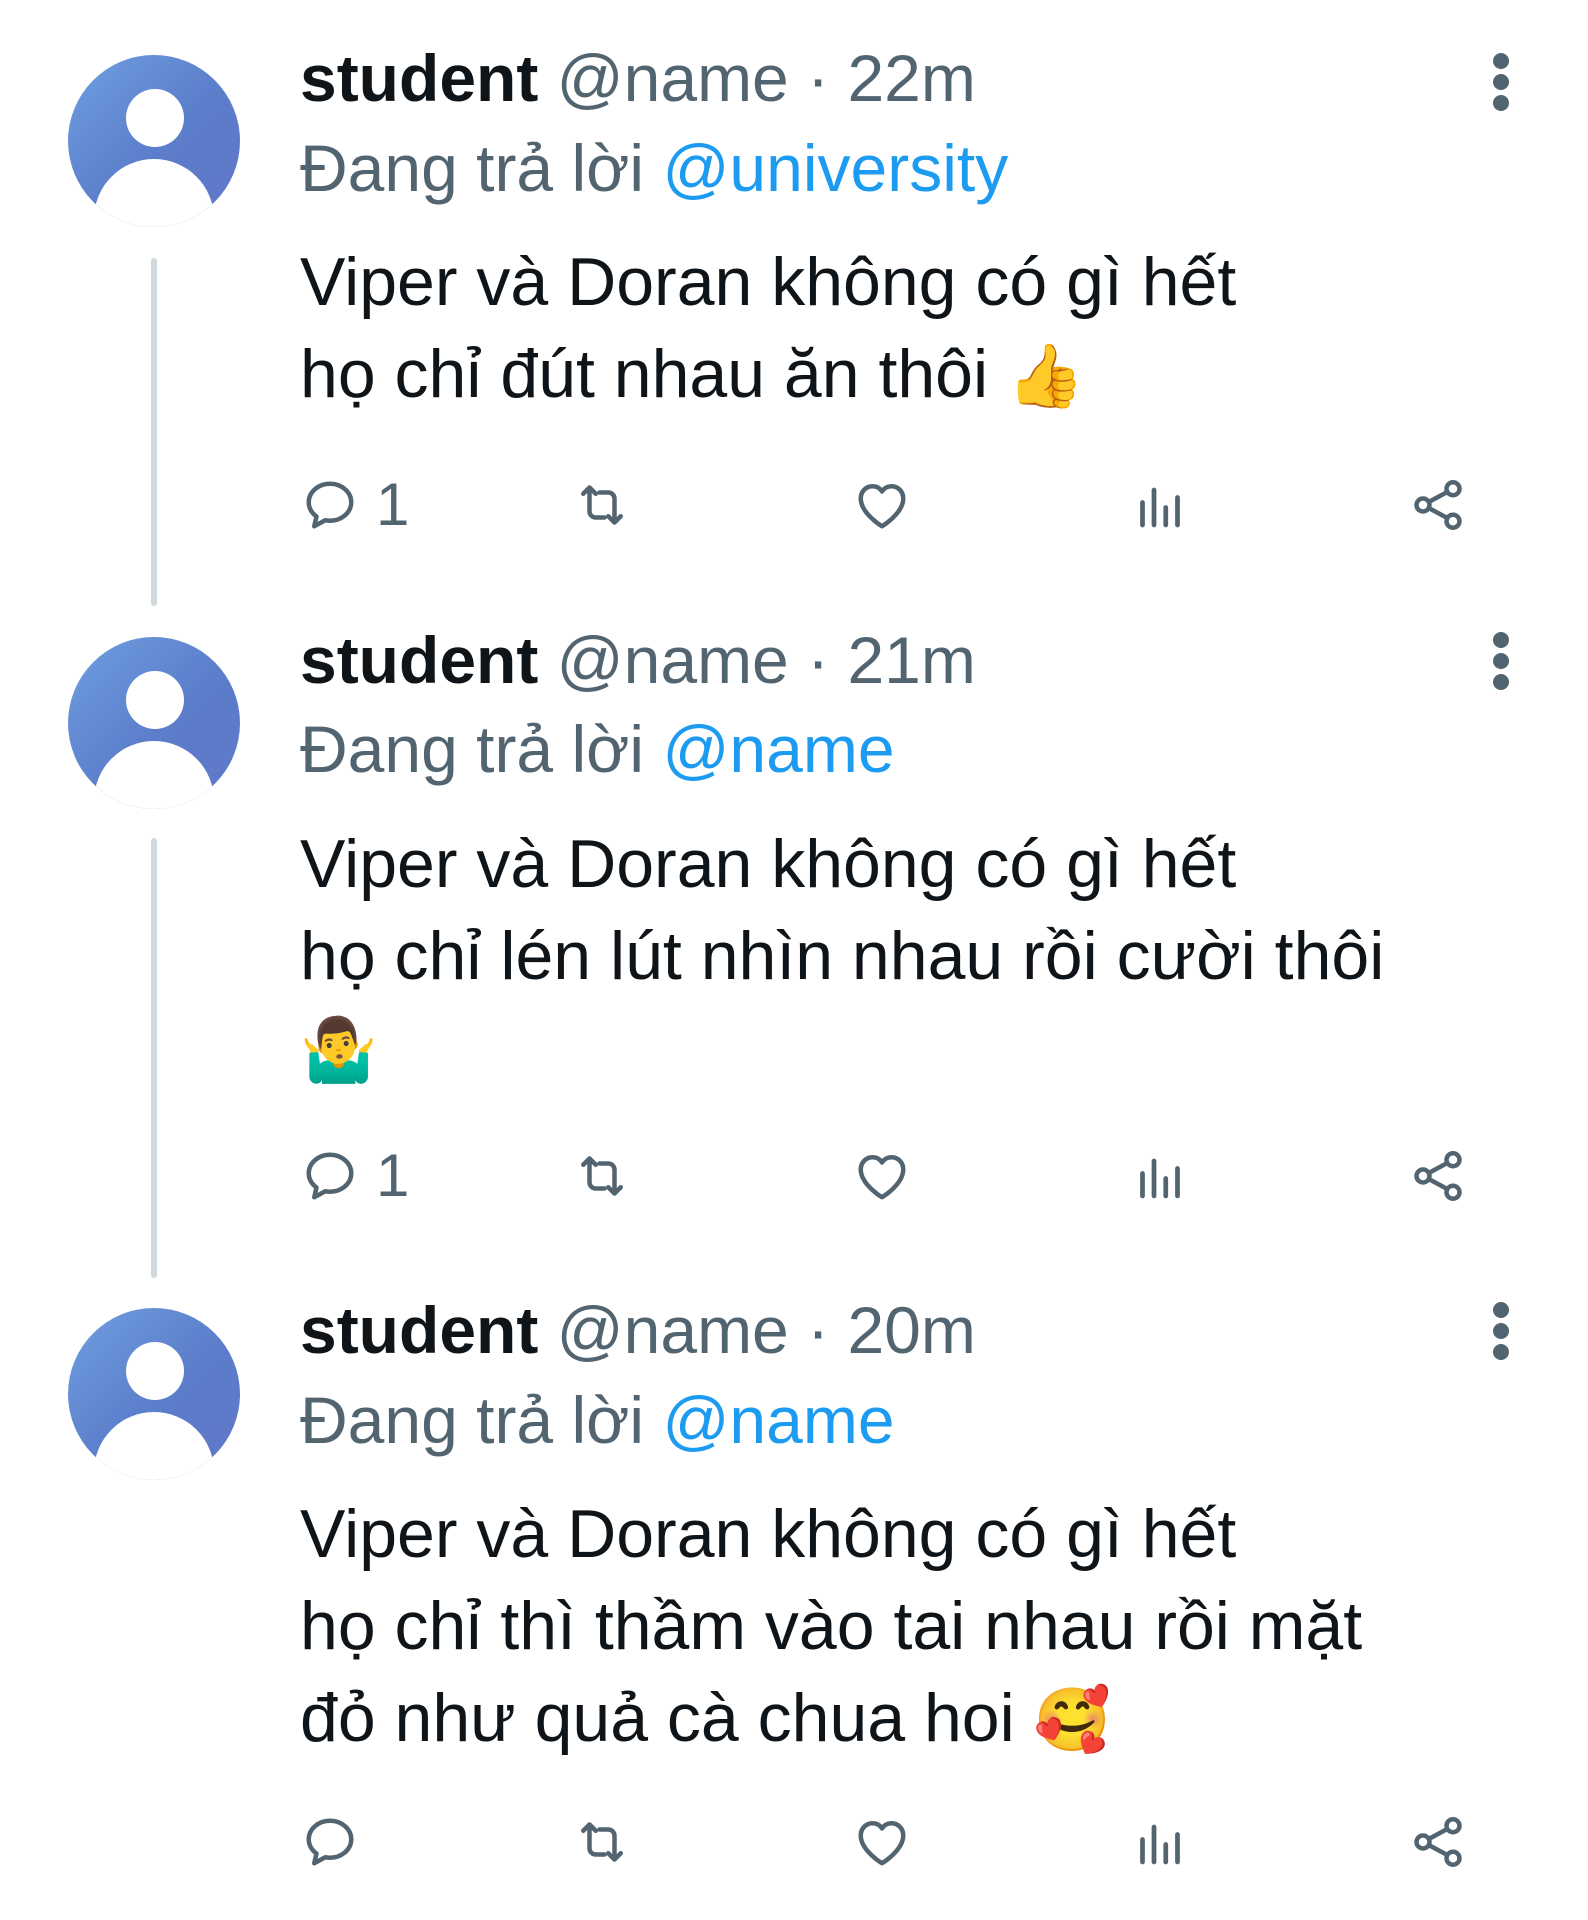 The image size is (1588, 1920). What do you see at coordinates (654, 168) in the screenshot?
I see `replying-to: Đang trả lời @university` at bounding box center [654, 168].